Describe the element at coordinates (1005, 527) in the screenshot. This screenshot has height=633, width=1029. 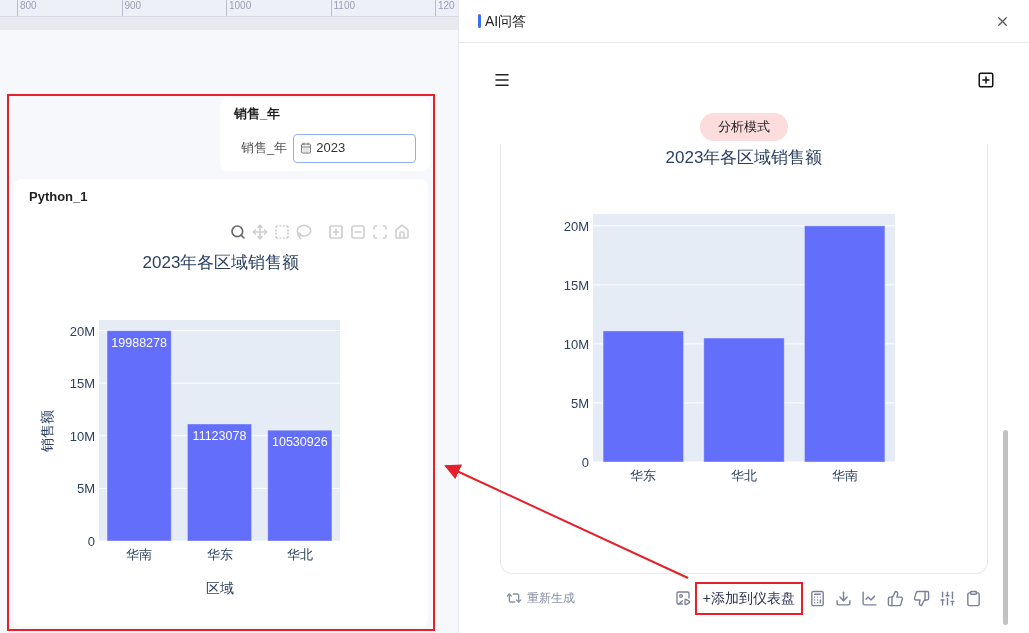
I see `scrollbar-thumb` at that location.